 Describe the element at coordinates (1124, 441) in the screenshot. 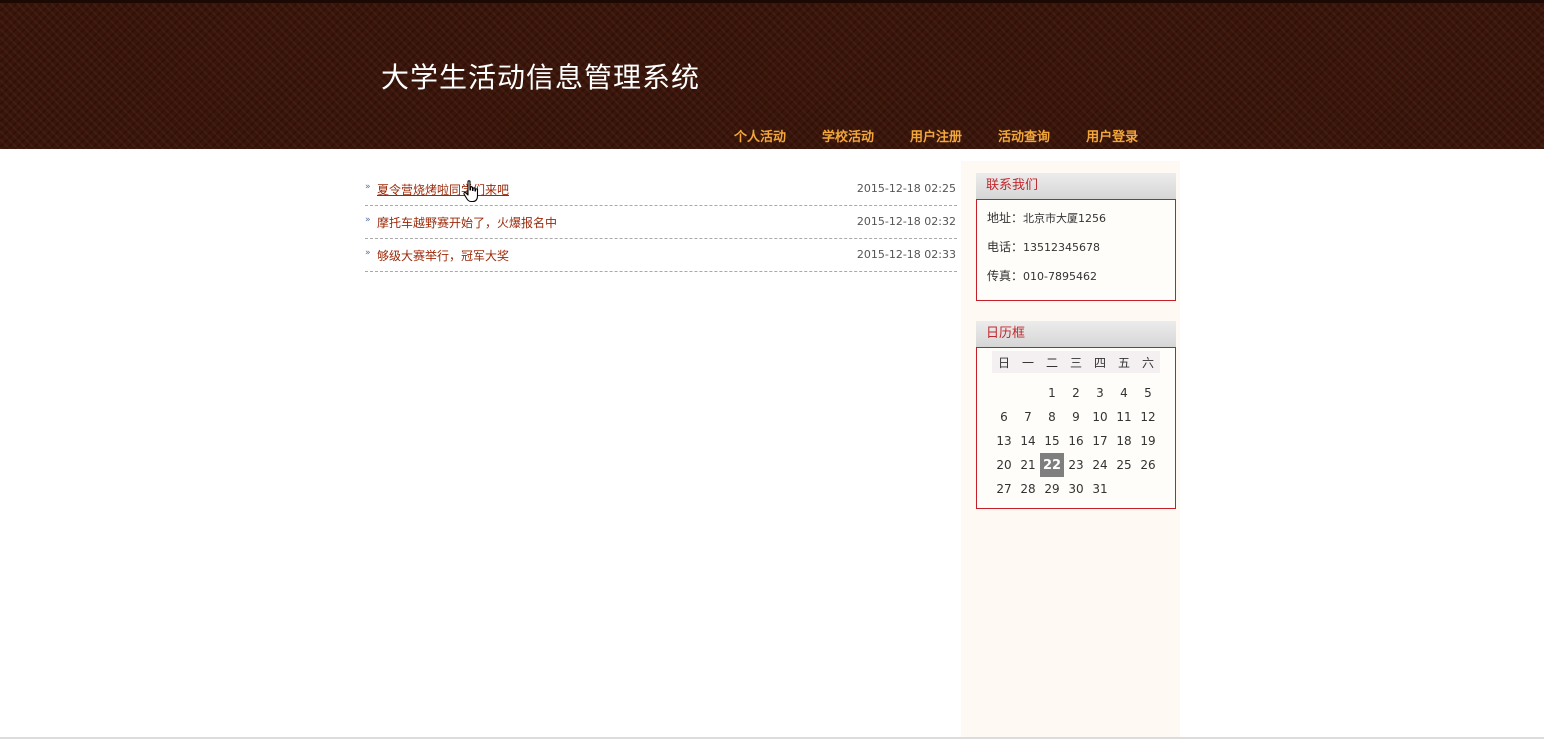

I see `calendar-day: 18` at that location.